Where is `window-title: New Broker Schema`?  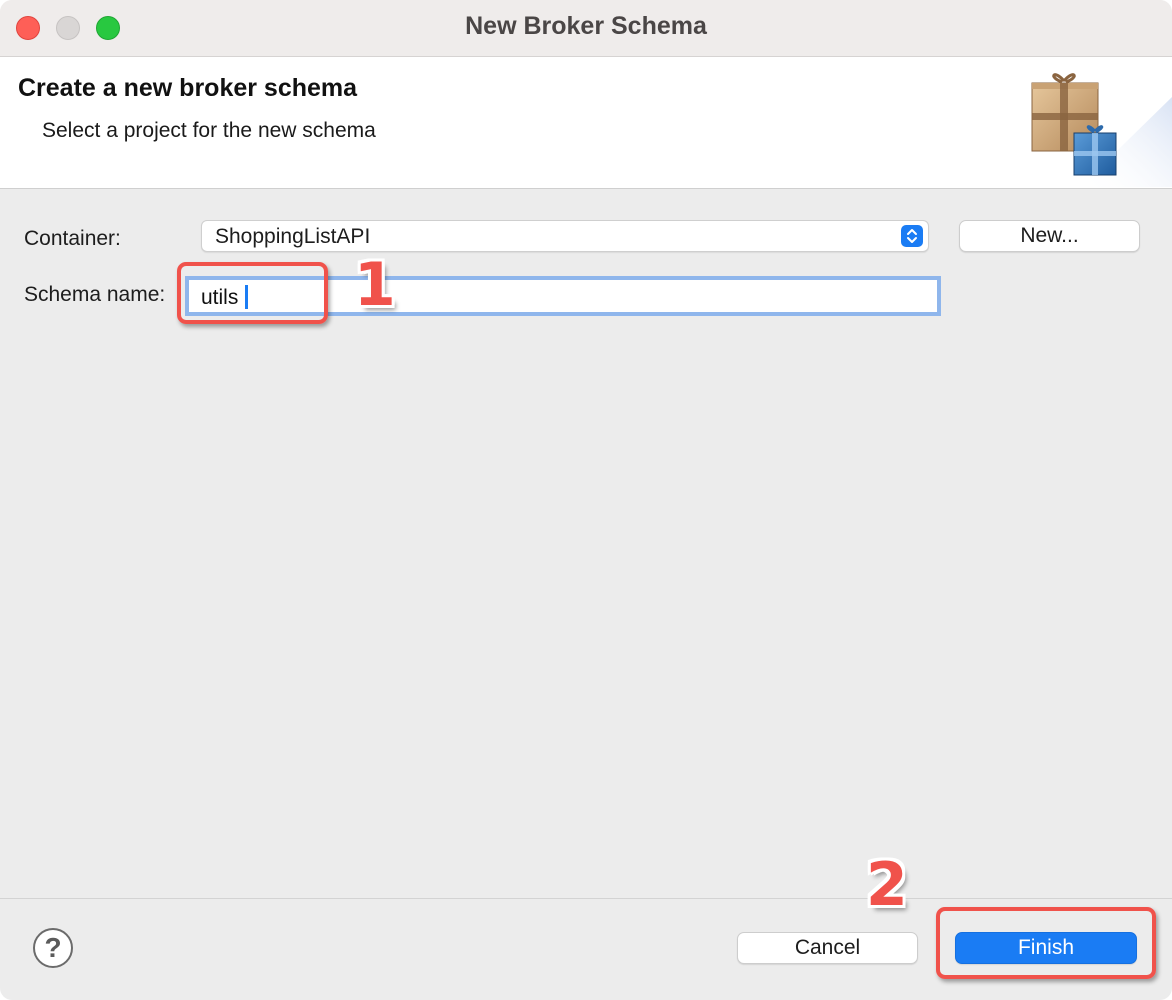
window-title: New Broker Schema is located at coordinates (586, 26).